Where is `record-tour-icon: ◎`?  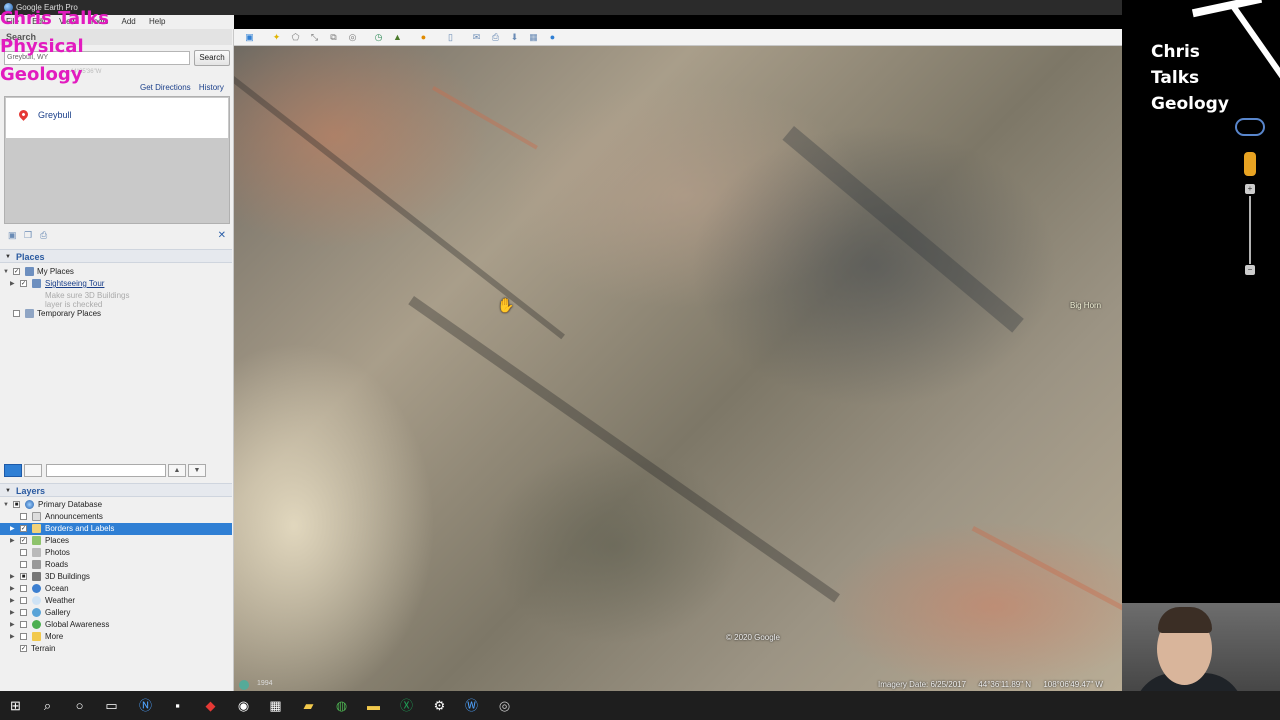 record-tour-icon: ◎ is located at coordinates (352, 37).